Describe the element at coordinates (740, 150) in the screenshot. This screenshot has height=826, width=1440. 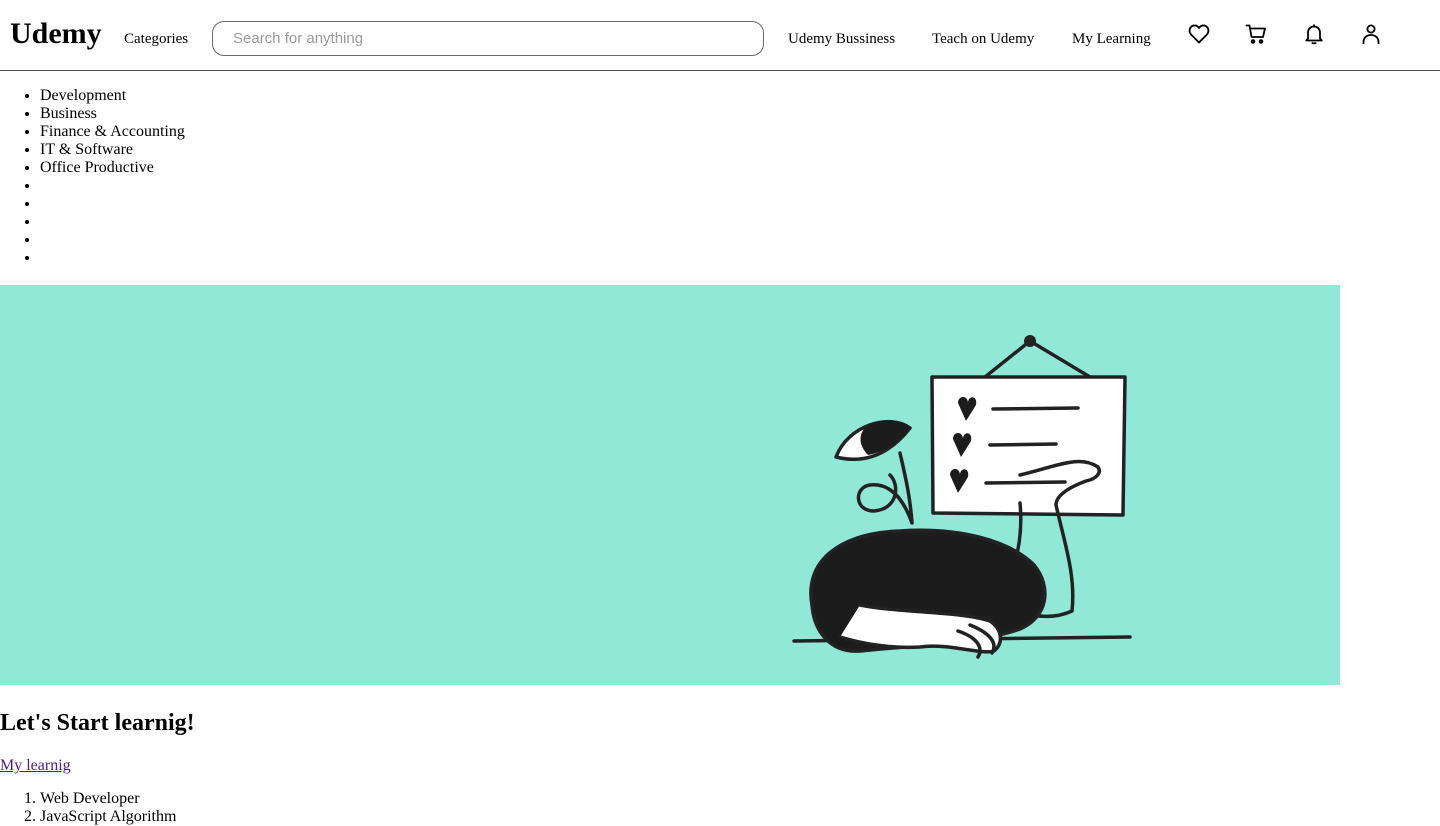
I see `category-item: IT & Software` at that location.